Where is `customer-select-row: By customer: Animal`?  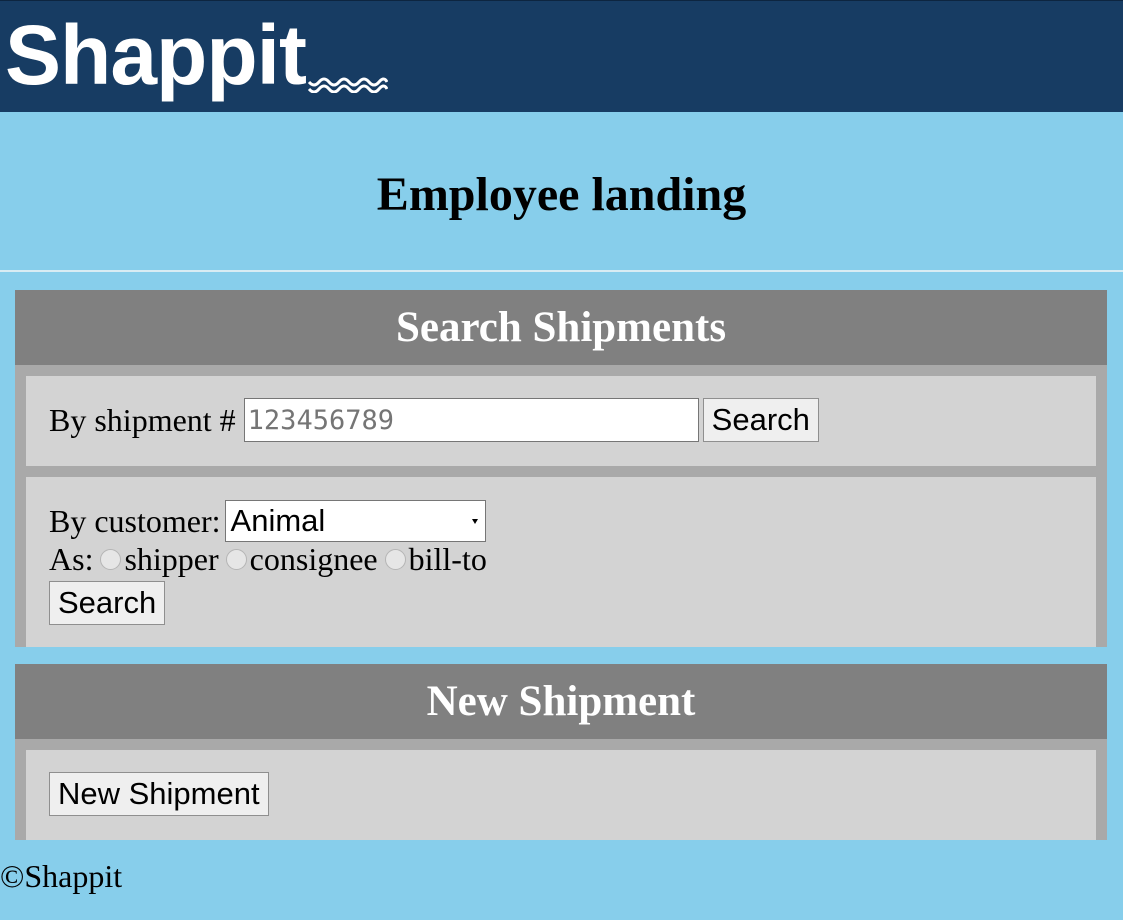 customer-select-row: By customer: Animal is located at coordinates (267, 521).